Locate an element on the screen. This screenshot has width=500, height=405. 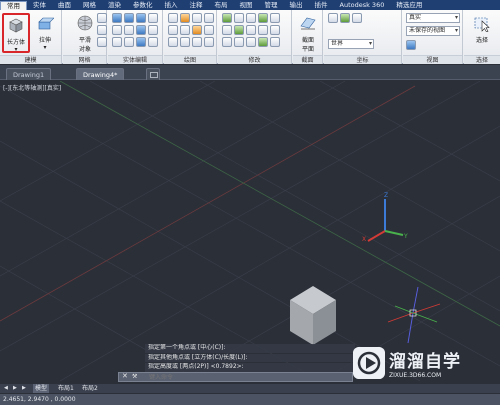
fillet-button is located at coordinates (227, 30).